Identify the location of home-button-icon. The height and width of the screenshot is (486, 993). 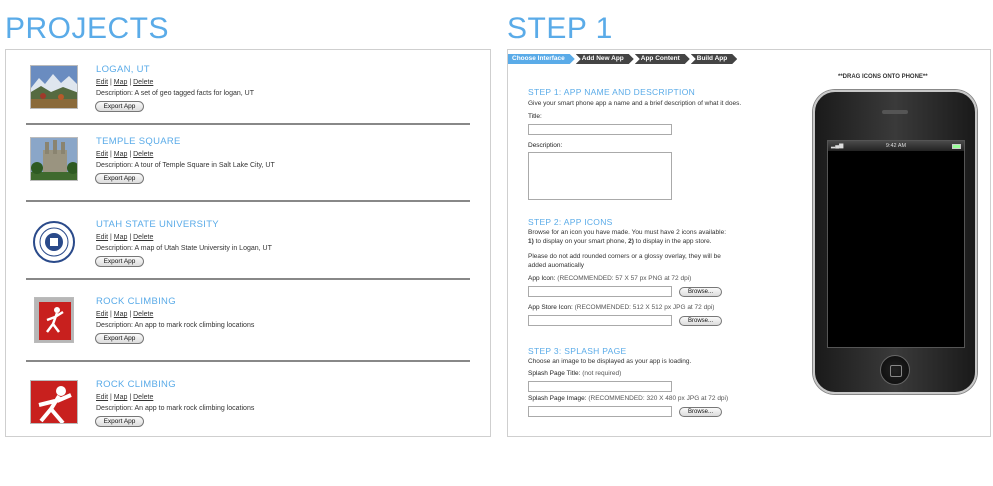
(895, 370).